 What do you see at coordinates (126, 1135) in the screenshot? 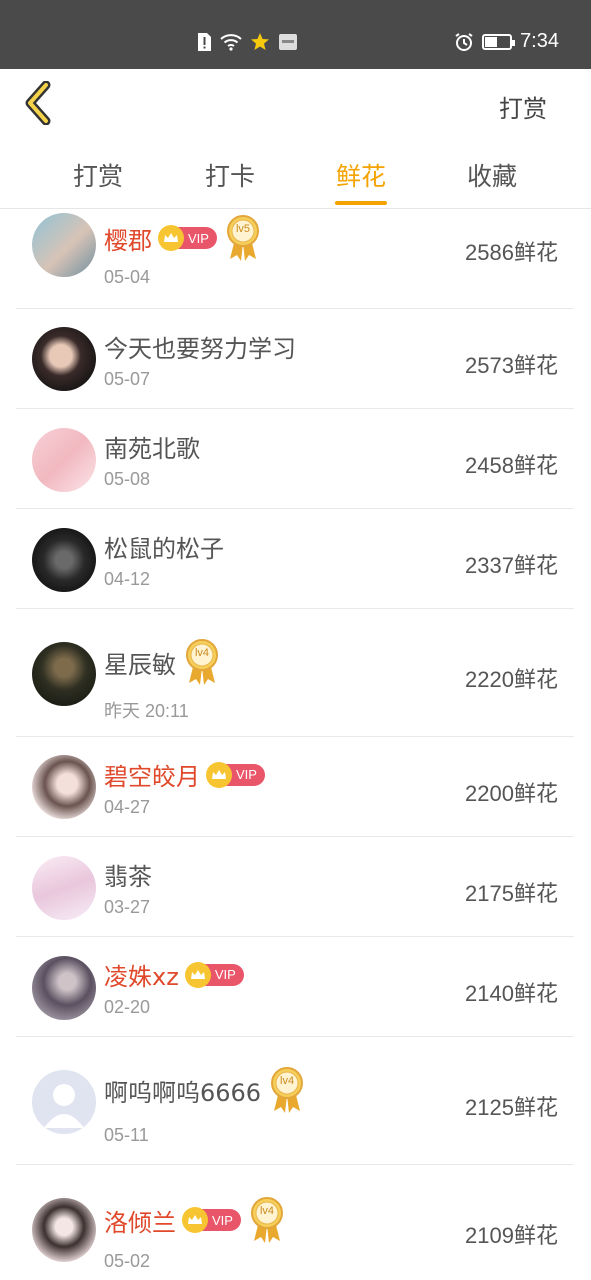
I see `user-date: 05-11` at bounding box center [126, 1135].